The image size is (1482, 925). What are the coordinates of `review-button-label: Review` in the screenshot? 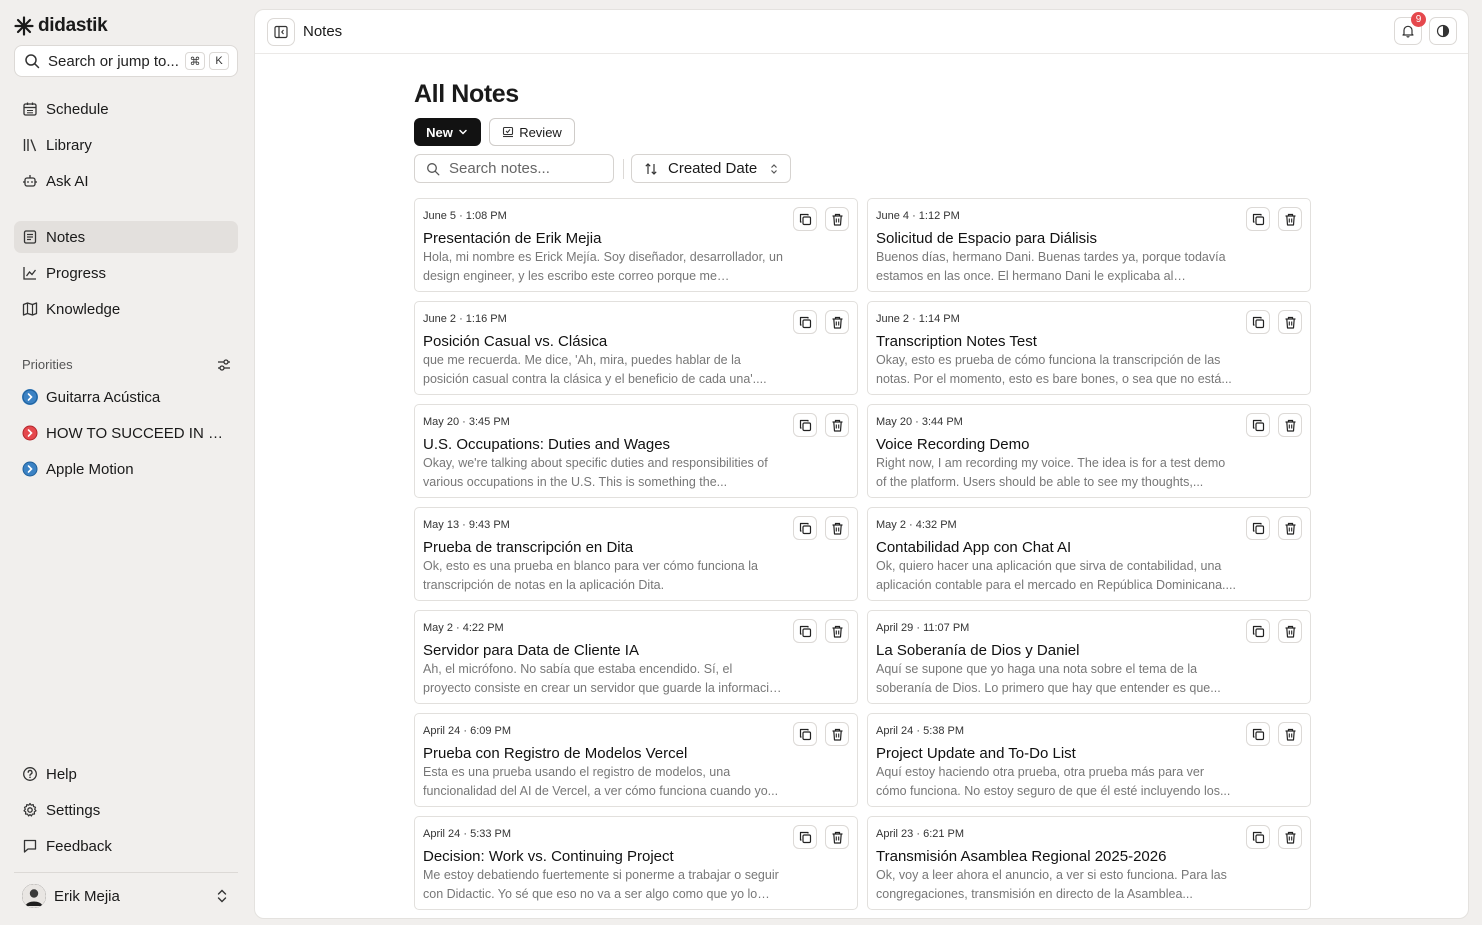 It's located at (540, 132).